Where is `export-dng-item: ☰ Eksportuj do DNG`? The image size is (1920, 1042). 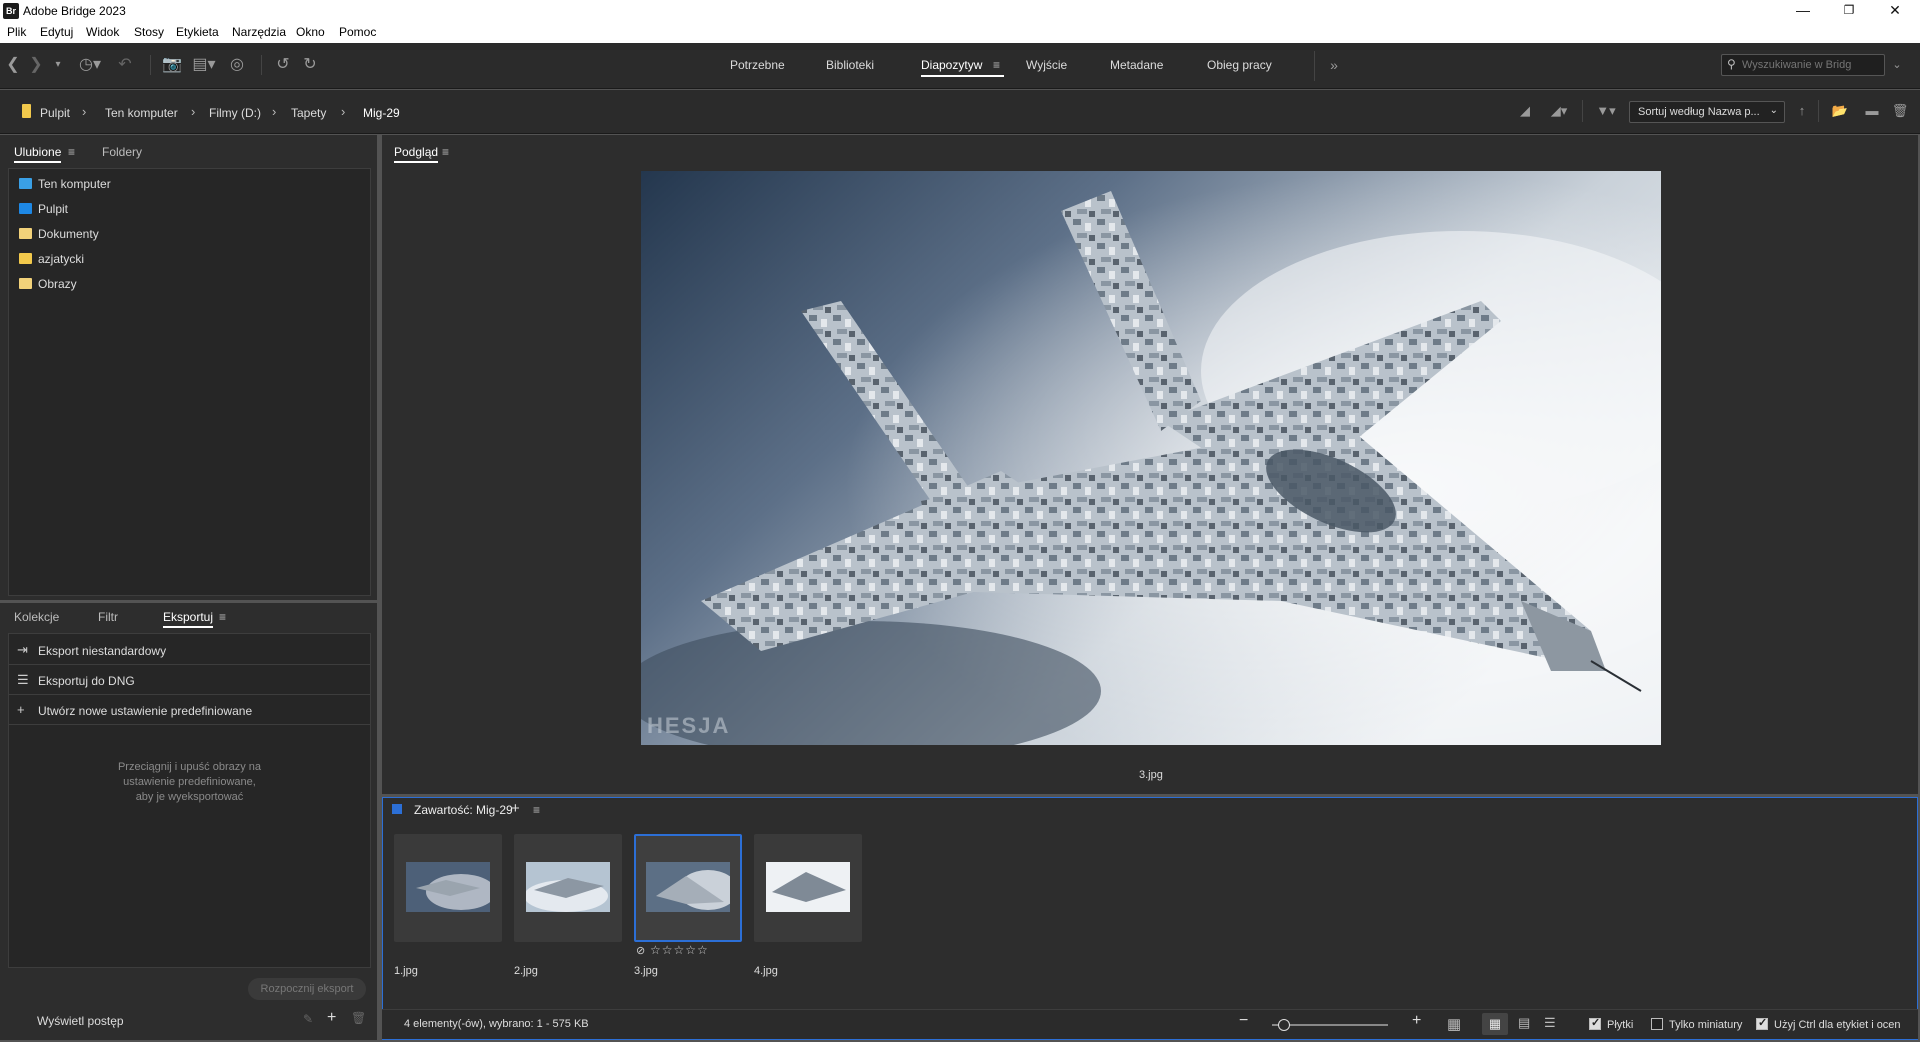 export-dng-item: ☰ Eksportuj do DNG is located at coordinates (189, 680).